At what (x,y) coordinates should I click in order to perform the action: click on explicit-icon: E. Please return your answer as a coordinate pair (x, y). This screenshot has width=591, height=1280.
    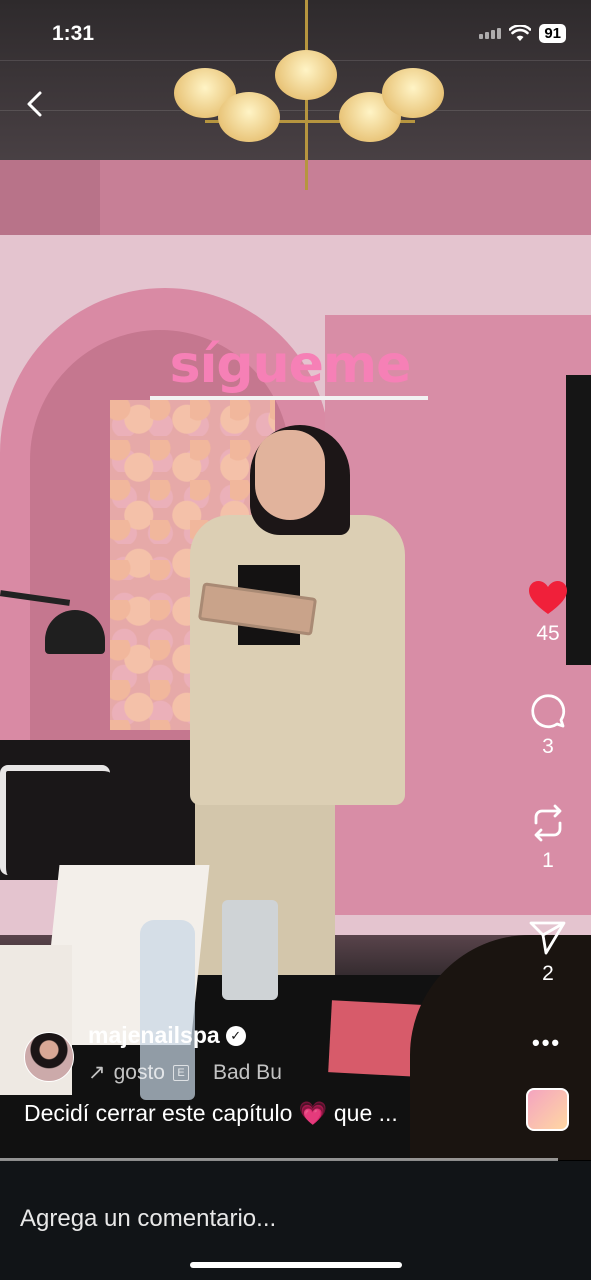
    Looking at the image, I should click on (180, 1072).